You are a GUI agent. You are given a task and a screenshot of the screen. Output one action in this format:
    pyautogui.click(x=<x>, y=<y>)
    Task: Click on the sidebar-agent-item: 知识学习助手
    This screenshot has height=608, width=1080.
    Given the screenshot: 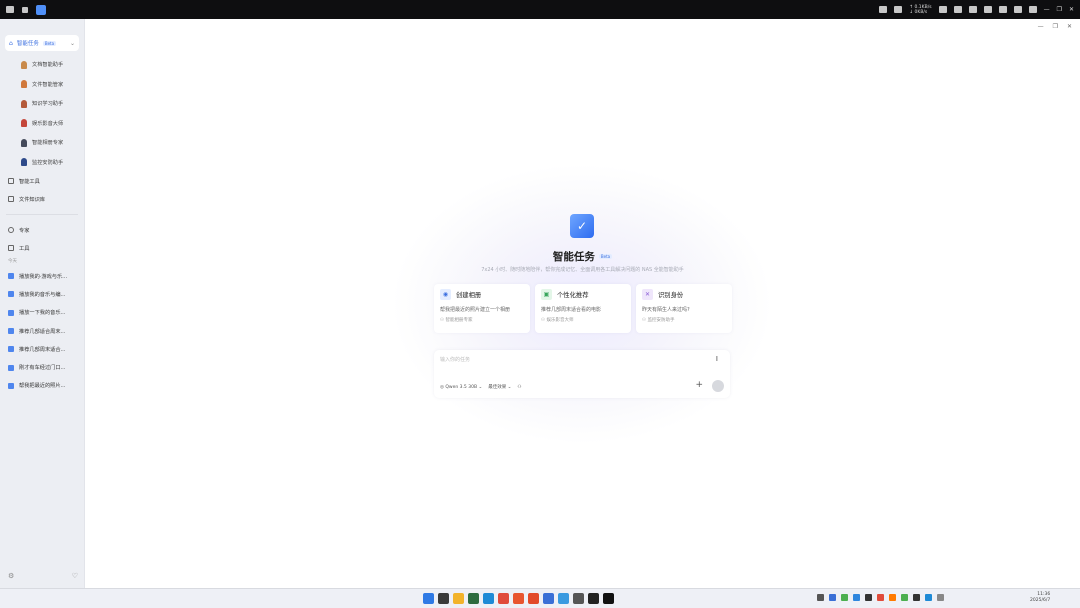 What is the action you would take?
    pyautogui.click(x=42, y=104)
    